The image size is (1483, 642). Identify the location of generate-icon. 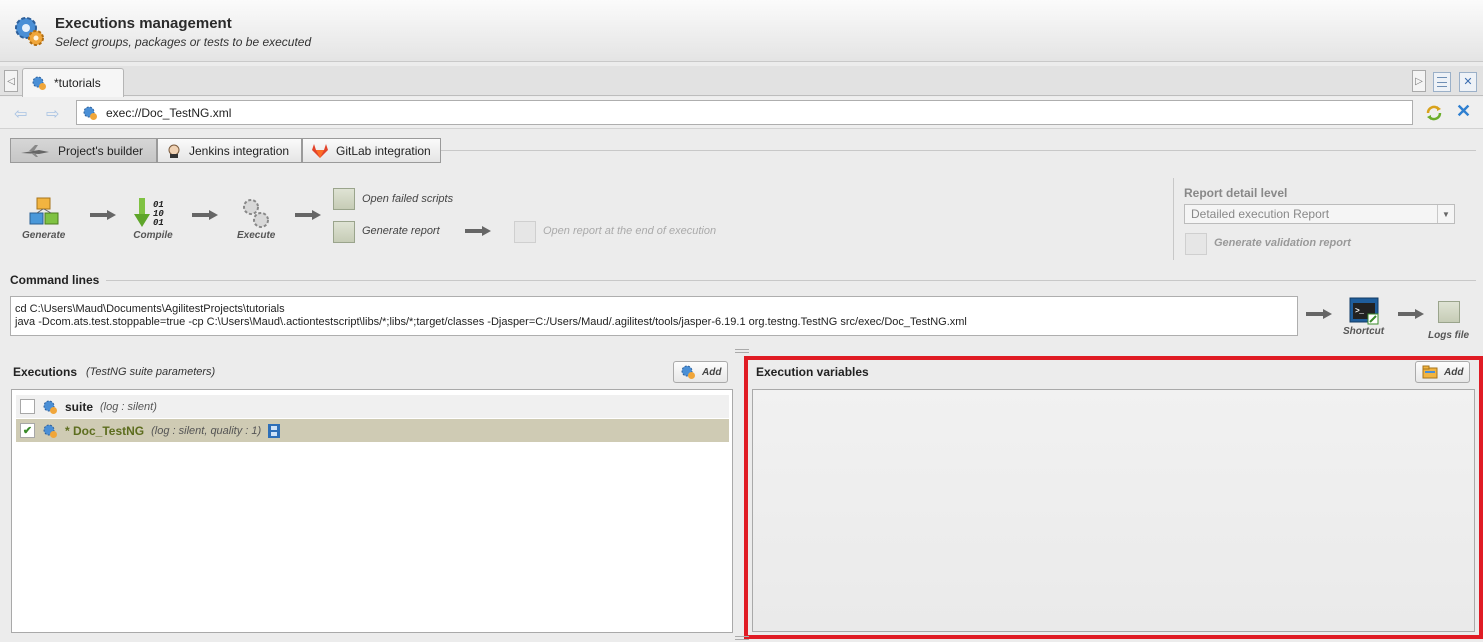
(44, 211).